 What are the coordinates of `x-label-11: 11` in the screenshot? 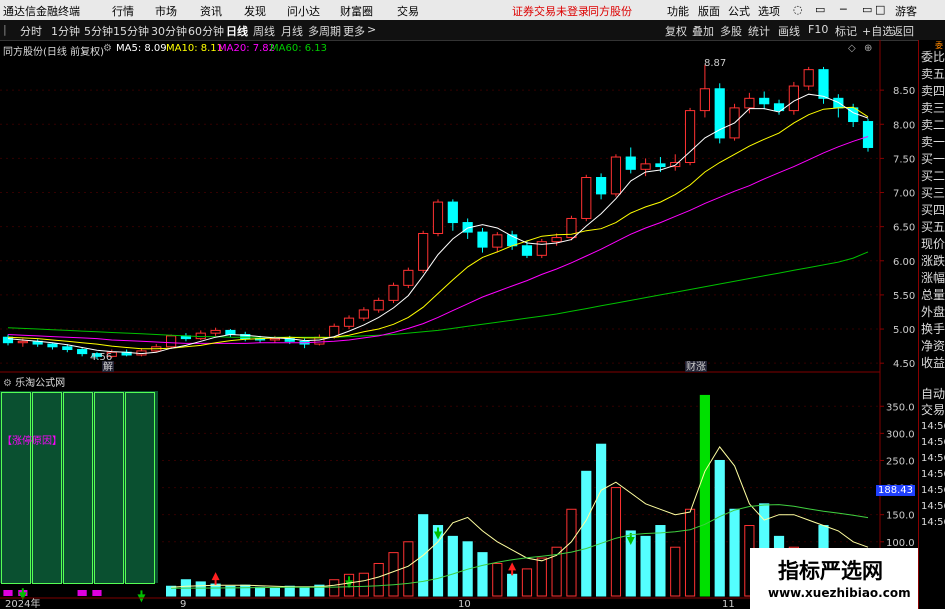 It's located at (728, 604).